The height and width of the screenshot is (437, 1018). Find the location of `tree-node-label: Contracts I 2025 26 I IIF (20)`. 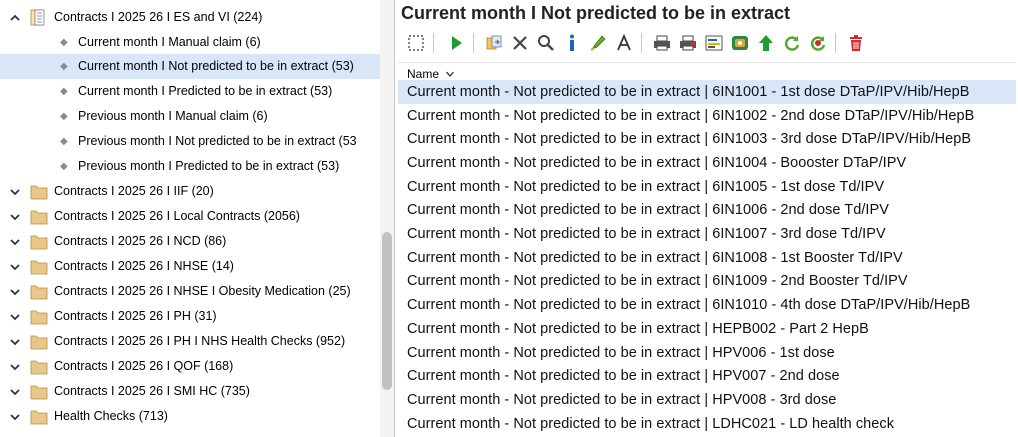

tree-node-label: Contracts I 2025 26 I IIF (20) is located at coordinates (134, 191).